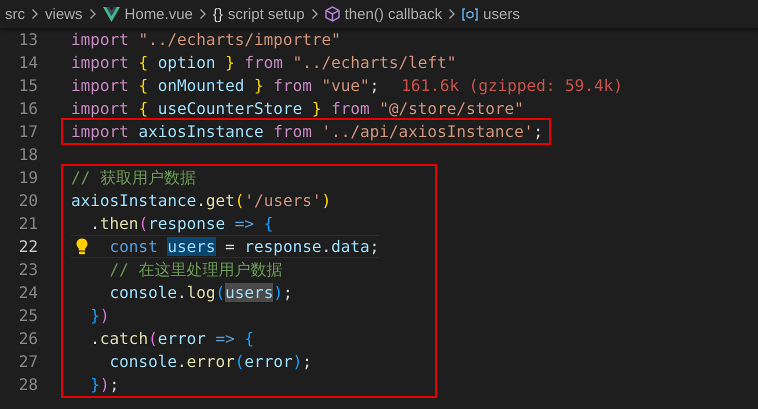 The width and height of the screenshot is (758, 409). I want to click on line-number: 13, so click(28, 40).